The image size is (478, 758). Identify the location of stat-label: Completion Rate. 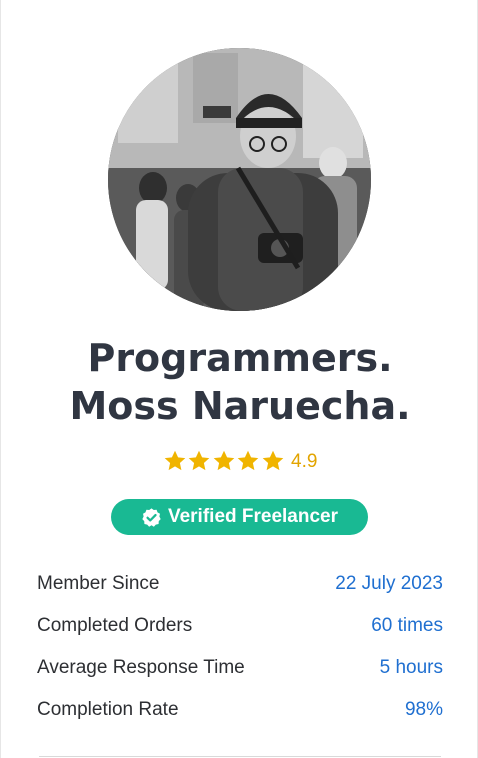
(108, 709).